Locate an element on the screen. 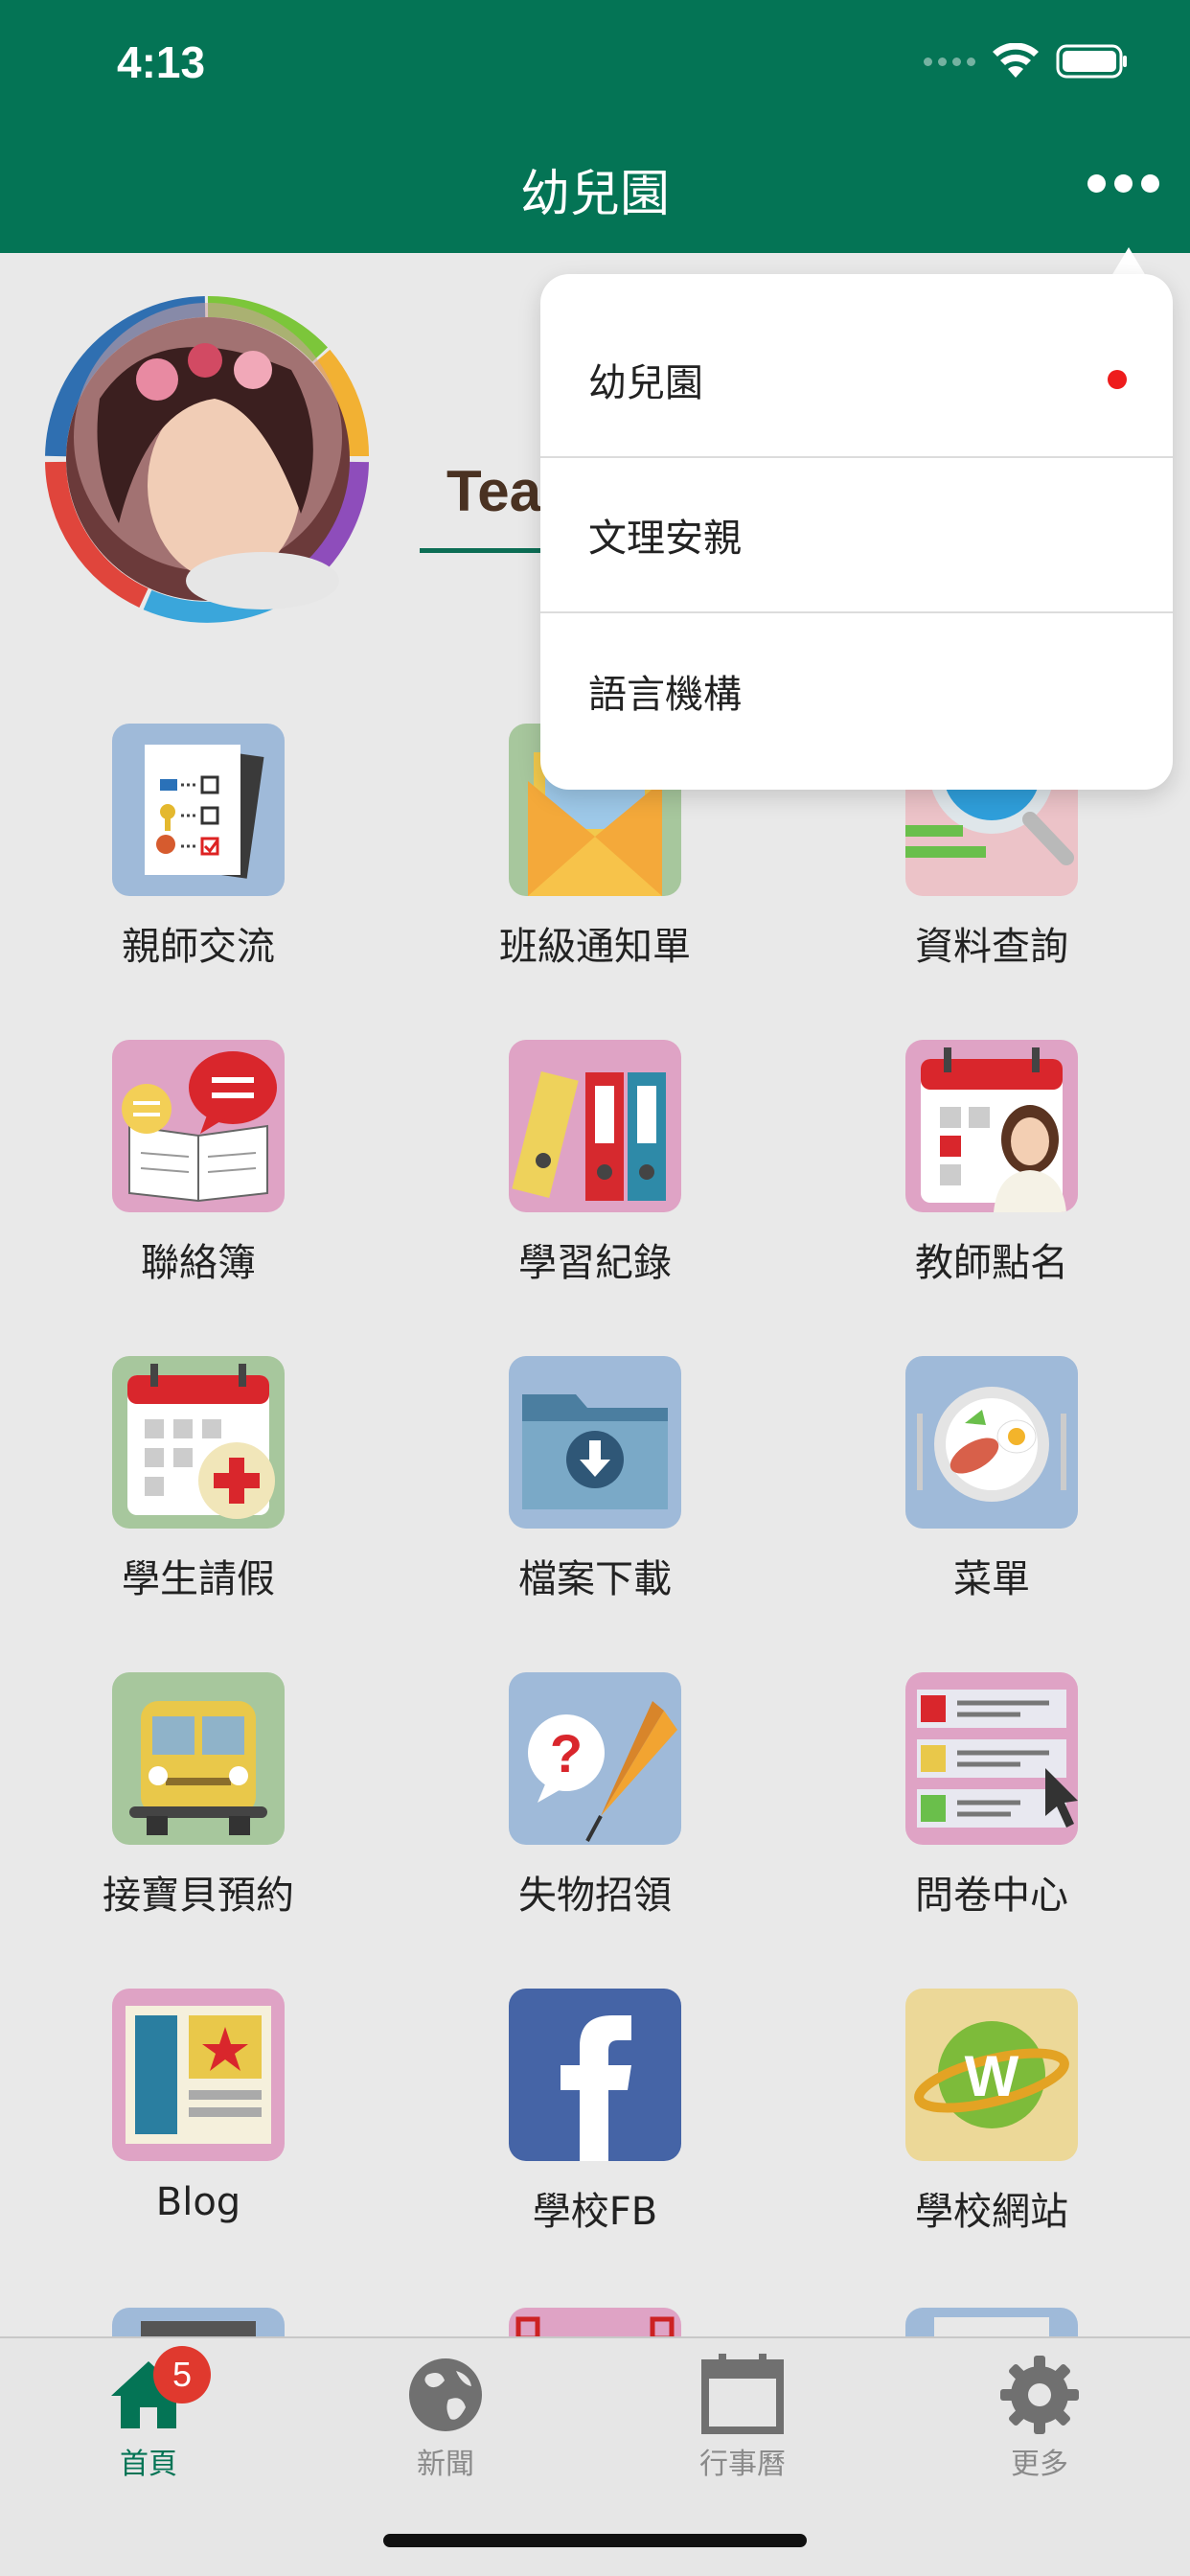  facebook-icon is located at coordinates (595, 2075).